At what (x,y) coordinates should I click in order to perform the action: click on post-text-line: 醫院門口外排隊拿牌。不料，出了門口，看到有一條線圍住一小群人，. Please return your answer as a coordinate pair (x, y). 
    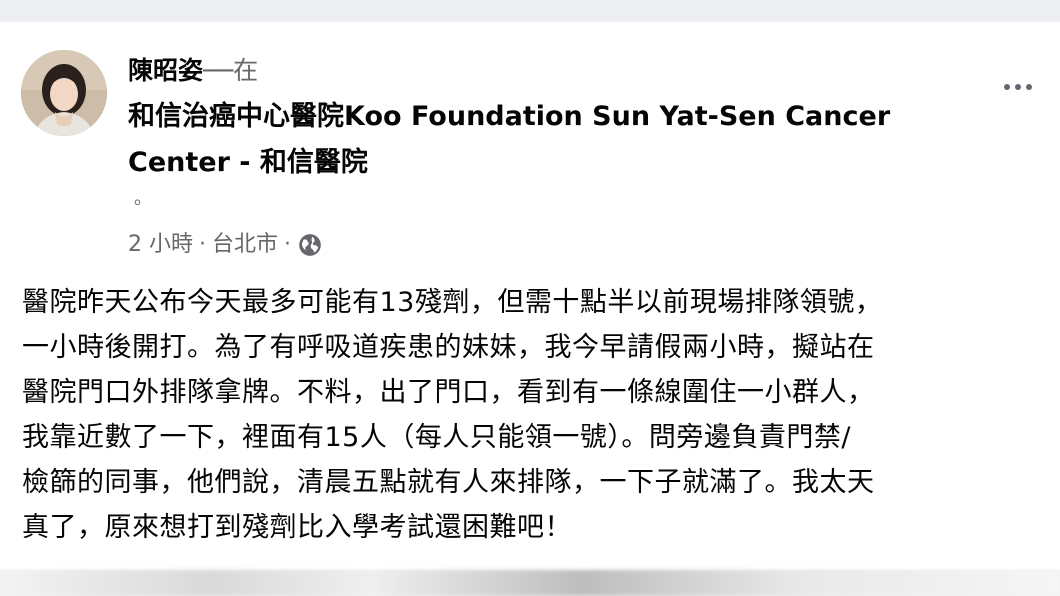
    Looking at the image, I should click on (448, 392).